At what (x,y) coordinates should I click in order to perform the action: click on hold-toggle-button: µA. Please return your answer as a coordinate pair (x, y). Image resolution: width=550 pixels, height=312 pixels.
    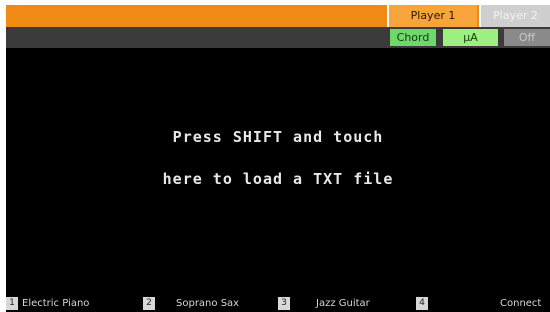
    Looking at the image, I should click on (470, 37).